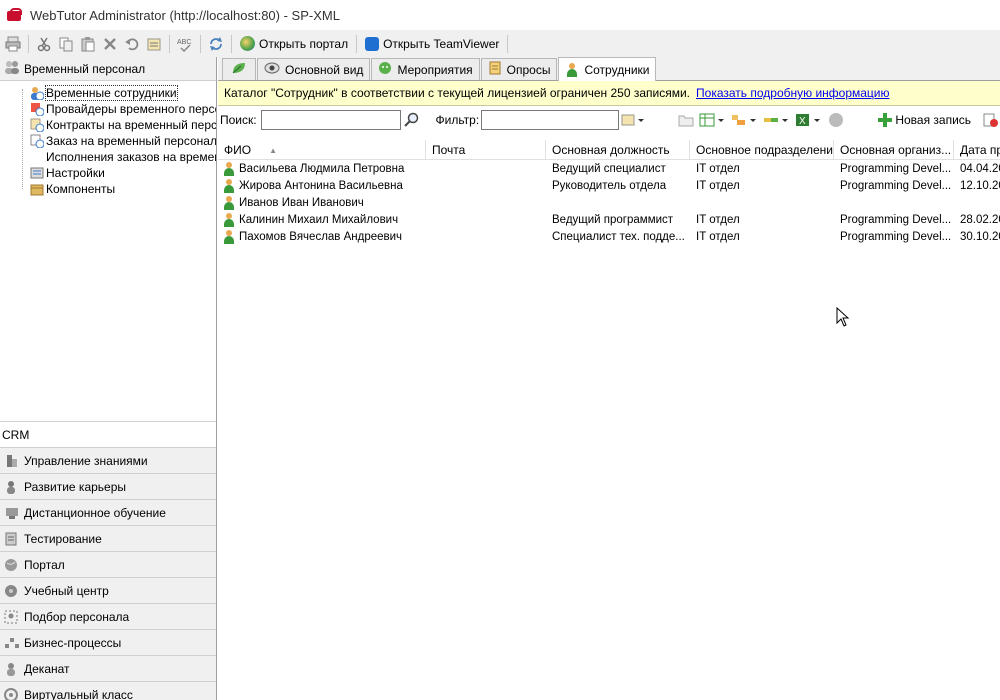 The width and height of the screenshot is (1000, 700). Describe the element at coordinates (980, 168) in the screenshot. I see `cell-text: 04.04.20` at that location.